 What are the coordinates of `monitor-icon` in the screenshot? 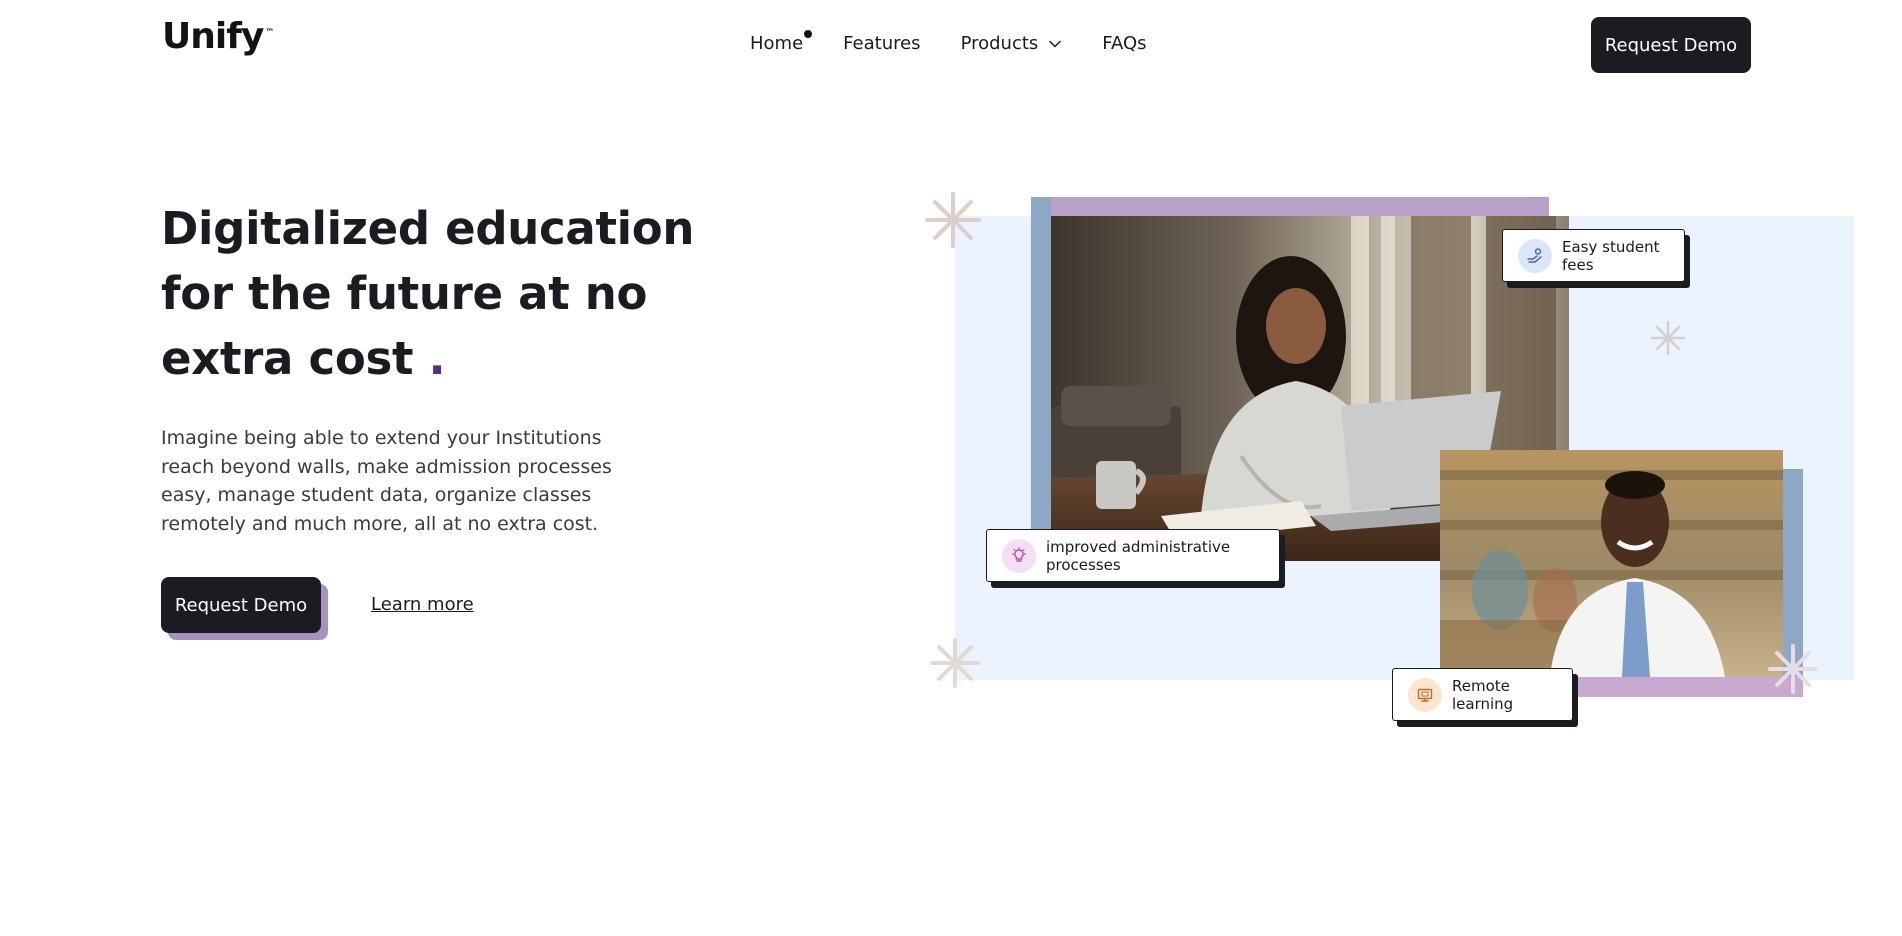 It's located at (1425, 694).